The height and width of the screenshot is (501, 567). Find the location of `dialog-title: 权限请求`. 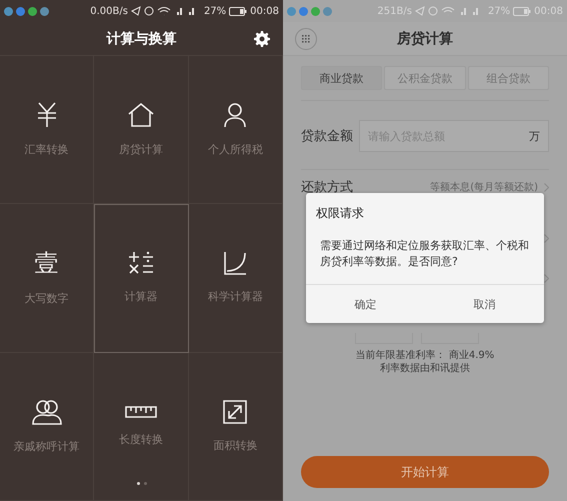

dialog-title: 权限请求 is located at coordinates (340, 213).